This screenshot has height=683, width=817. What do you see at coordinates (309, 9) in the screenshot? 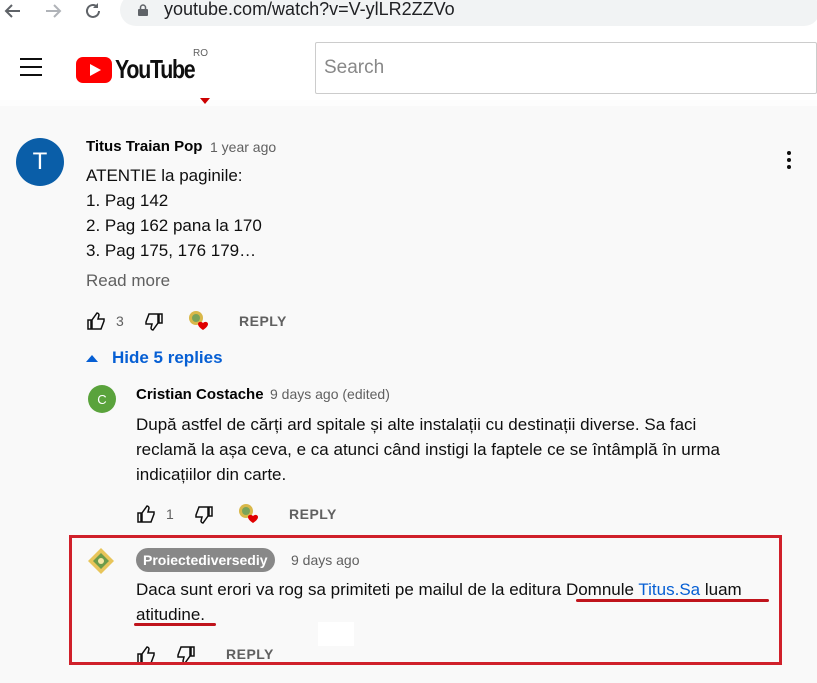
I see `url-text: youtube.com/watch?v=V-ylLR2ZZVo` at bounding box center [309, 9].